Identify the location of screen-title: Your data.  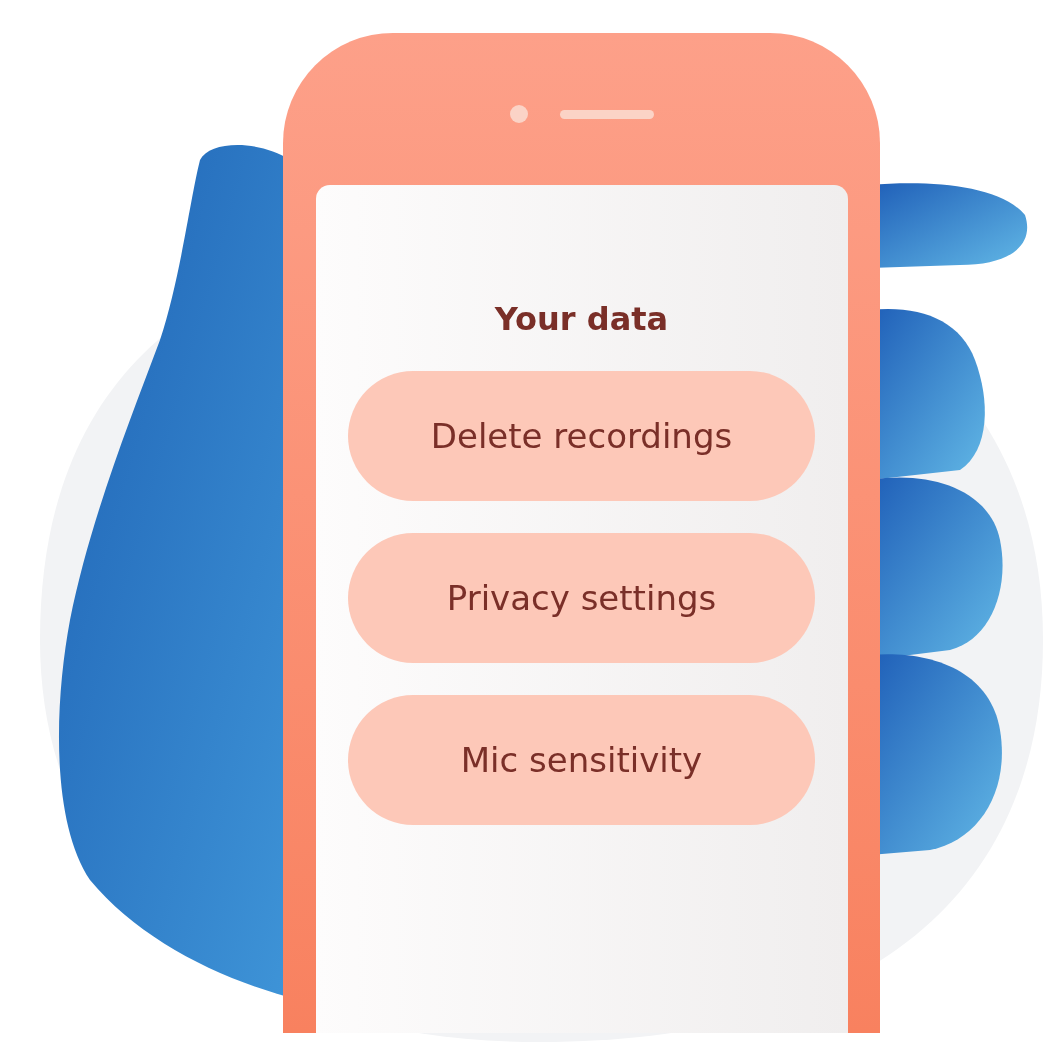
(581, 319).